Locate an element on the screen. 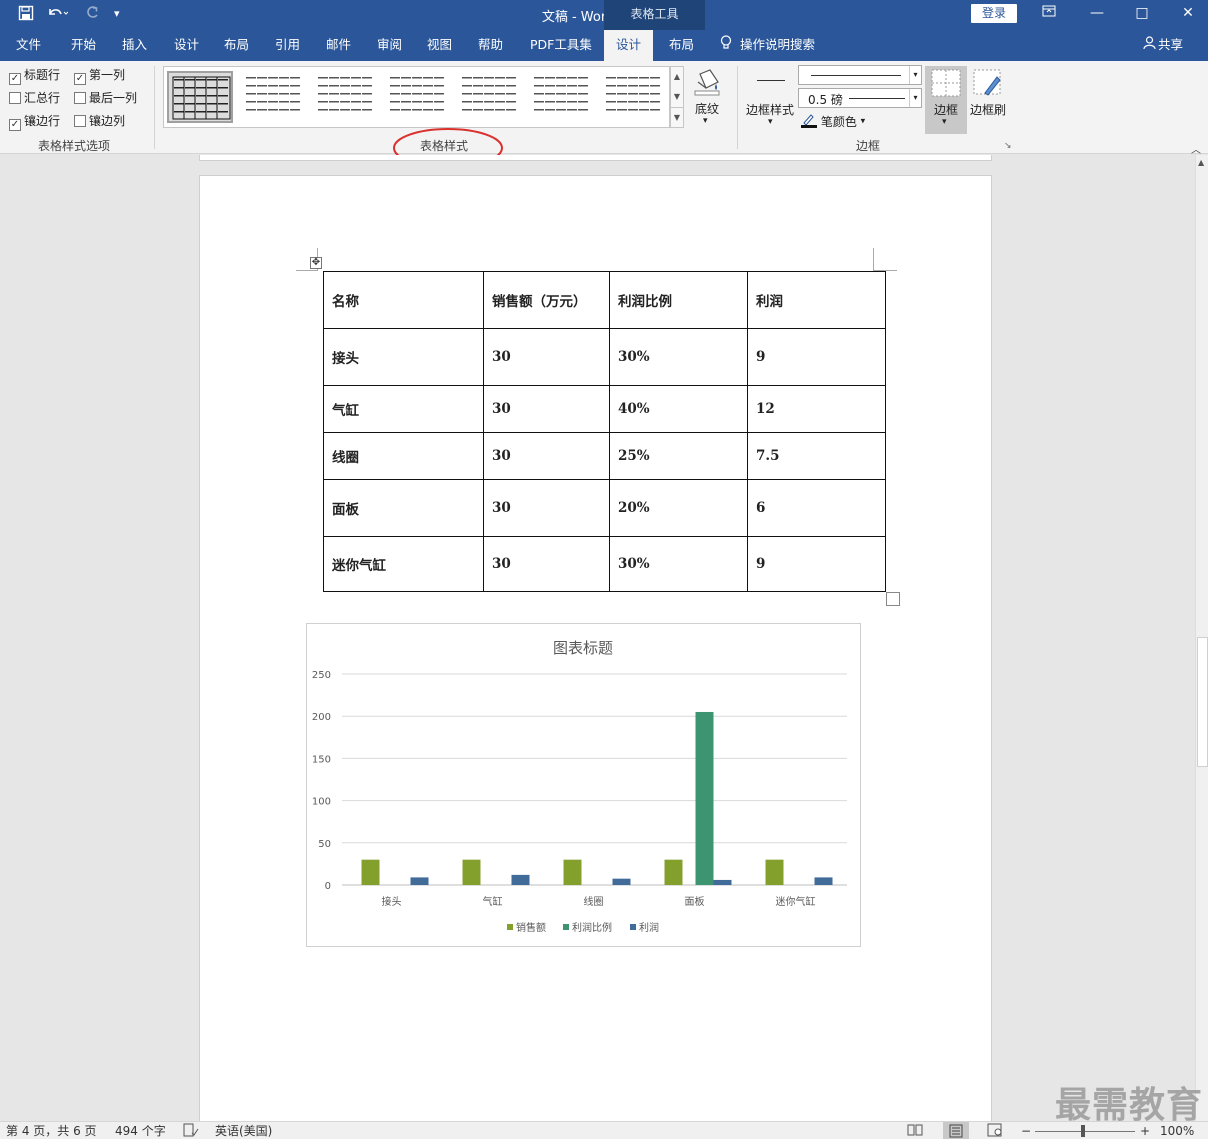 This screenshot has height=1139, width=1208. login-button: 登录 is located at coordinates (994, 13).